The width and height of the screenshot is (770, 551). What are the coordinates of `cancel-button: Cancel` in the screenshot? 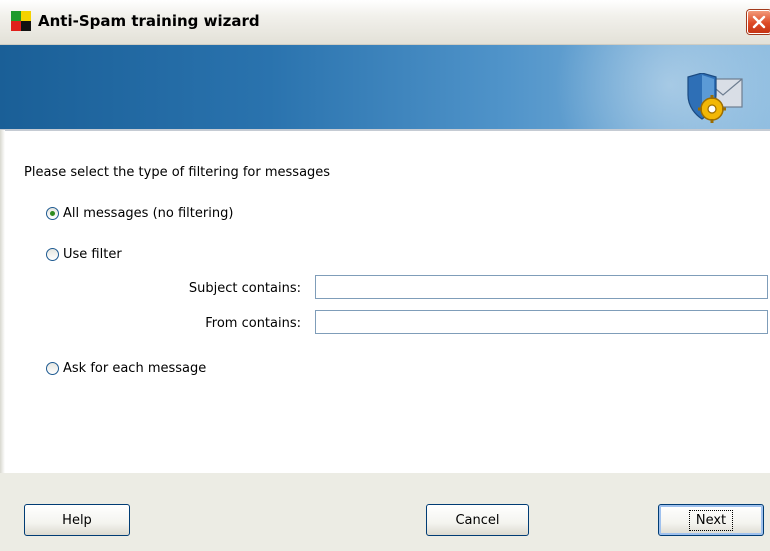 It's located at (477, 520).